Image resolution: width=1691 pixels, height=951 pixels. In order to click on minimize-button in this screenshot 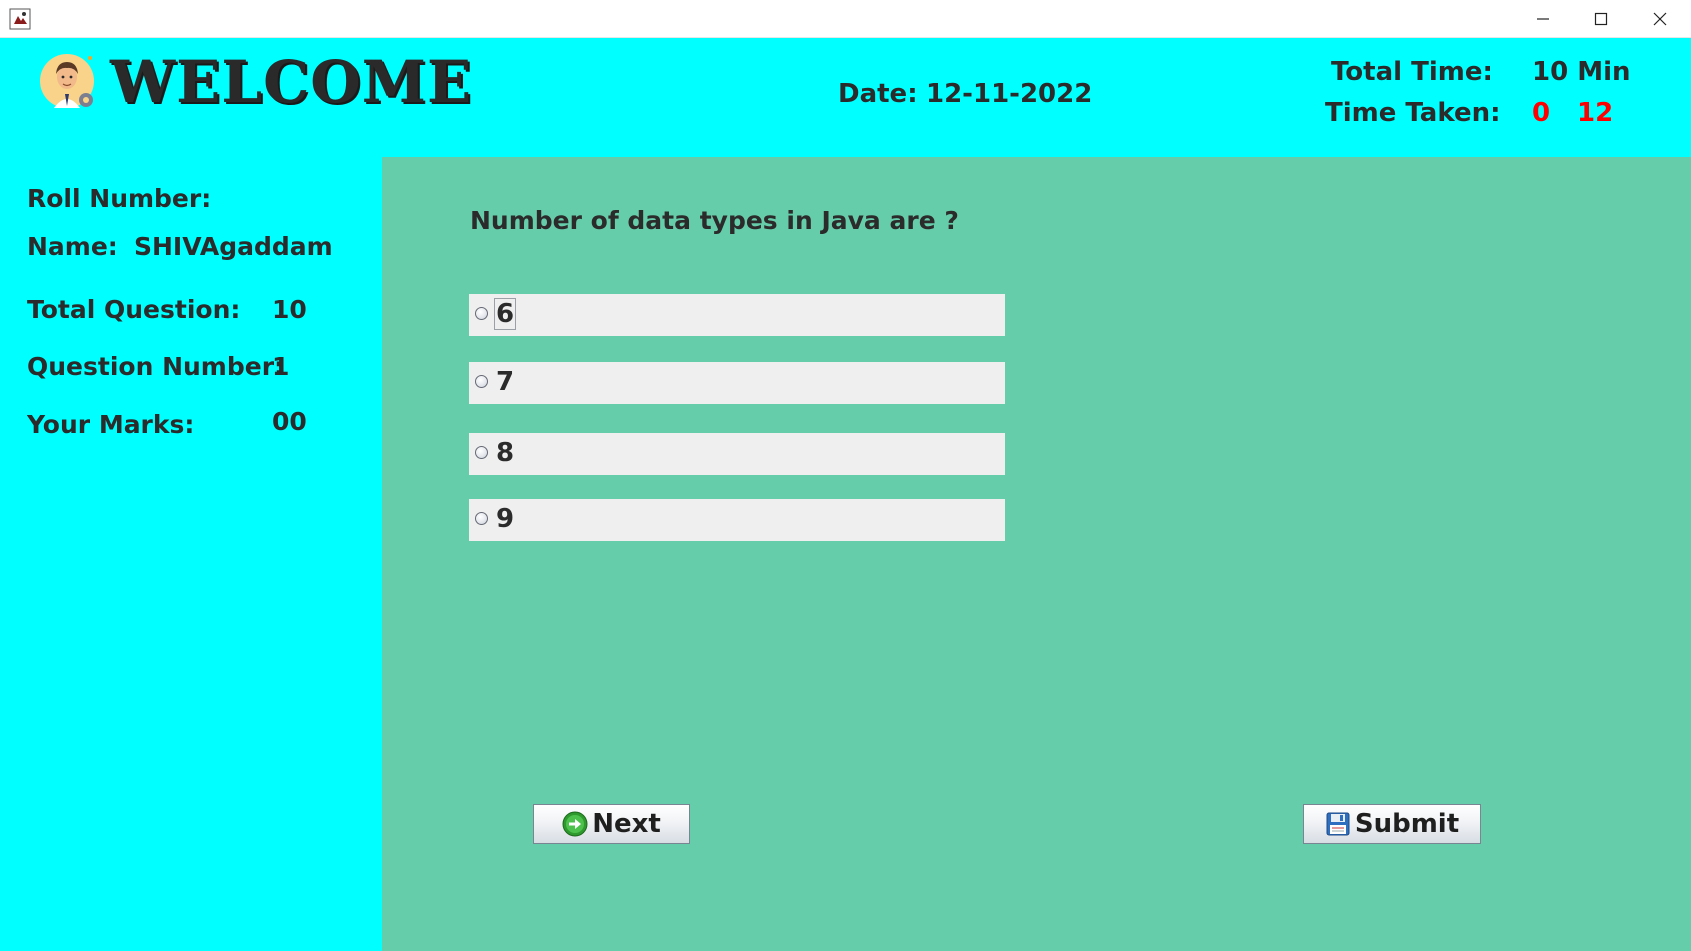, I will do `click(1543, 18)`.